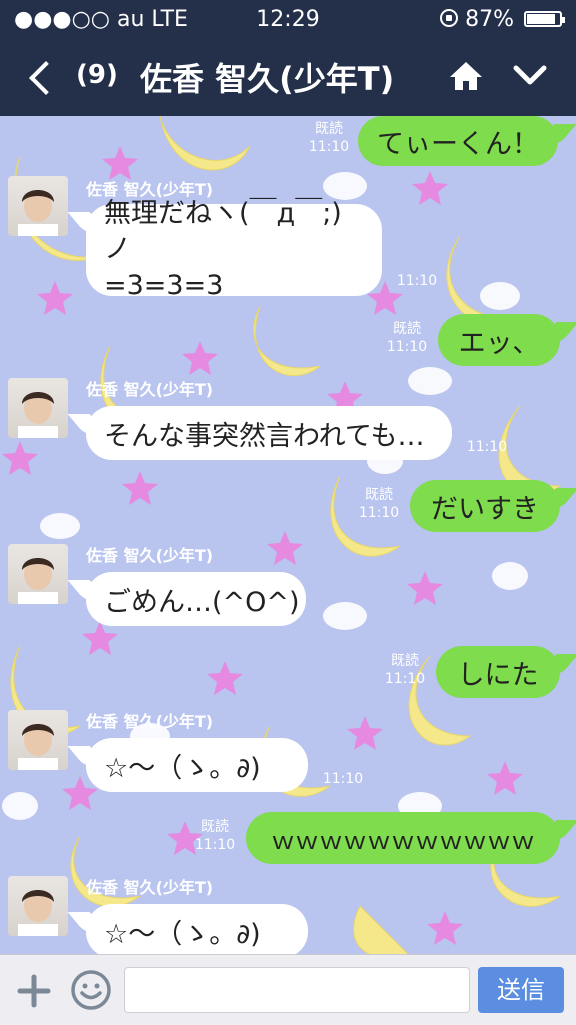 This screenshot has width=576, height=1025. I want to click on smiley-icon, so click(91, 990).